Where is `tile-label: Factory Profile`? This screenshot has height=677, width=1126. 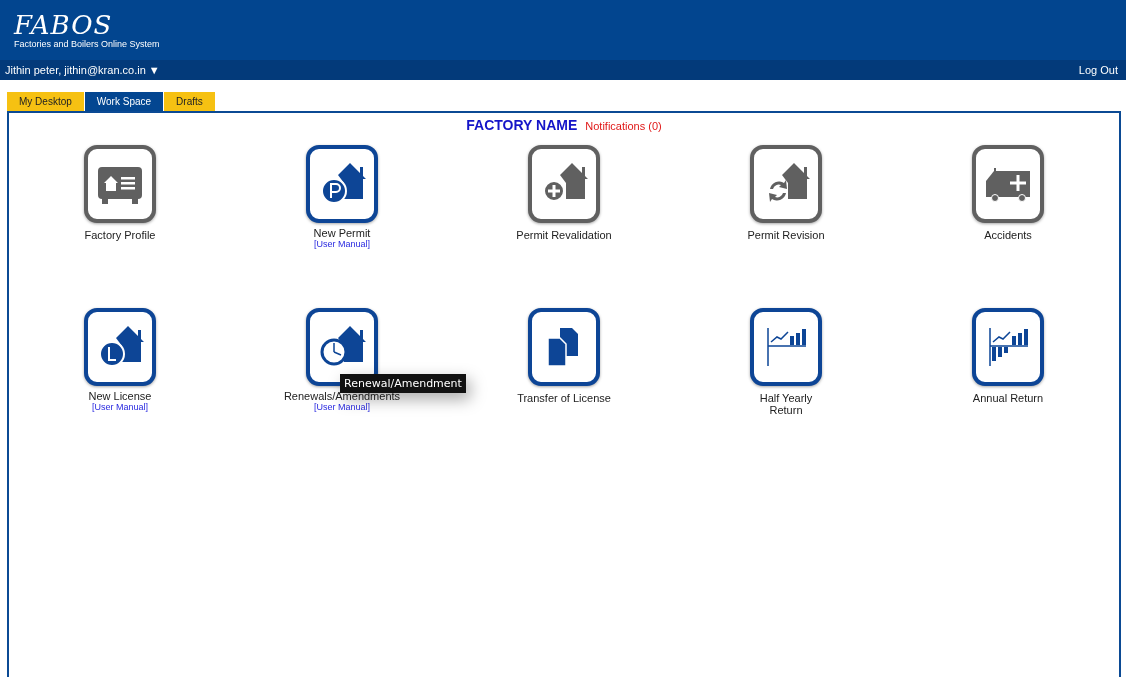 tile-label: Factory Profile is located at coordinates (120, 235).